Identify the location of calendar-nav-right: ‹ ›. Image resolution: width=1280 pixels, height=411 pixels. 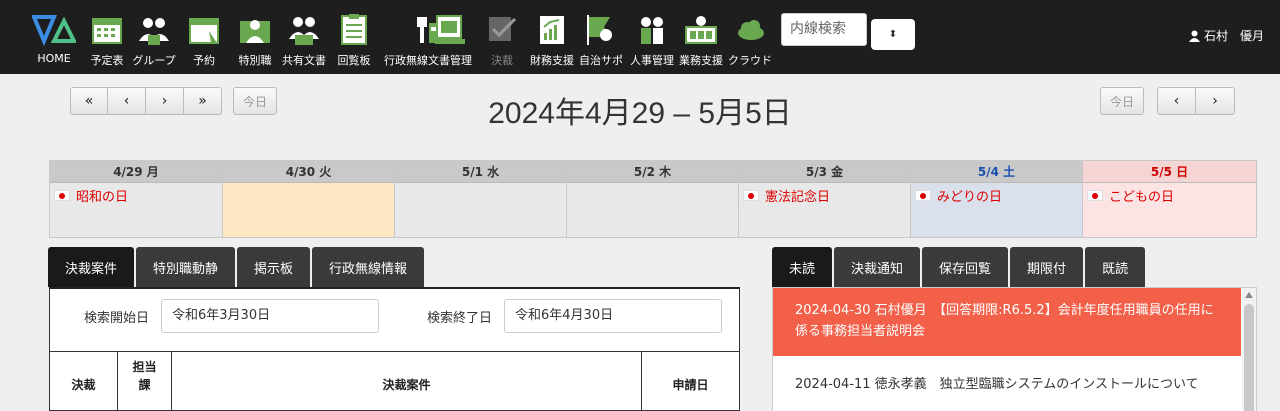
(1196, 101).